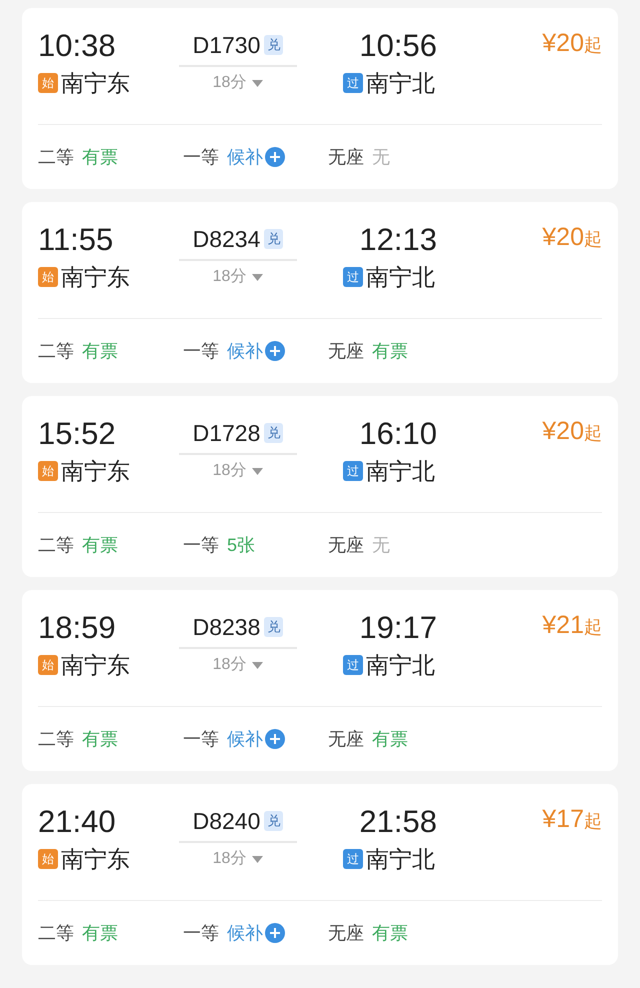 The height and width of the screenshot is (988, 640). Describe the element at coordinates (398, 46) in the screenshot. I see `arrival-time: 10:56` at that location.